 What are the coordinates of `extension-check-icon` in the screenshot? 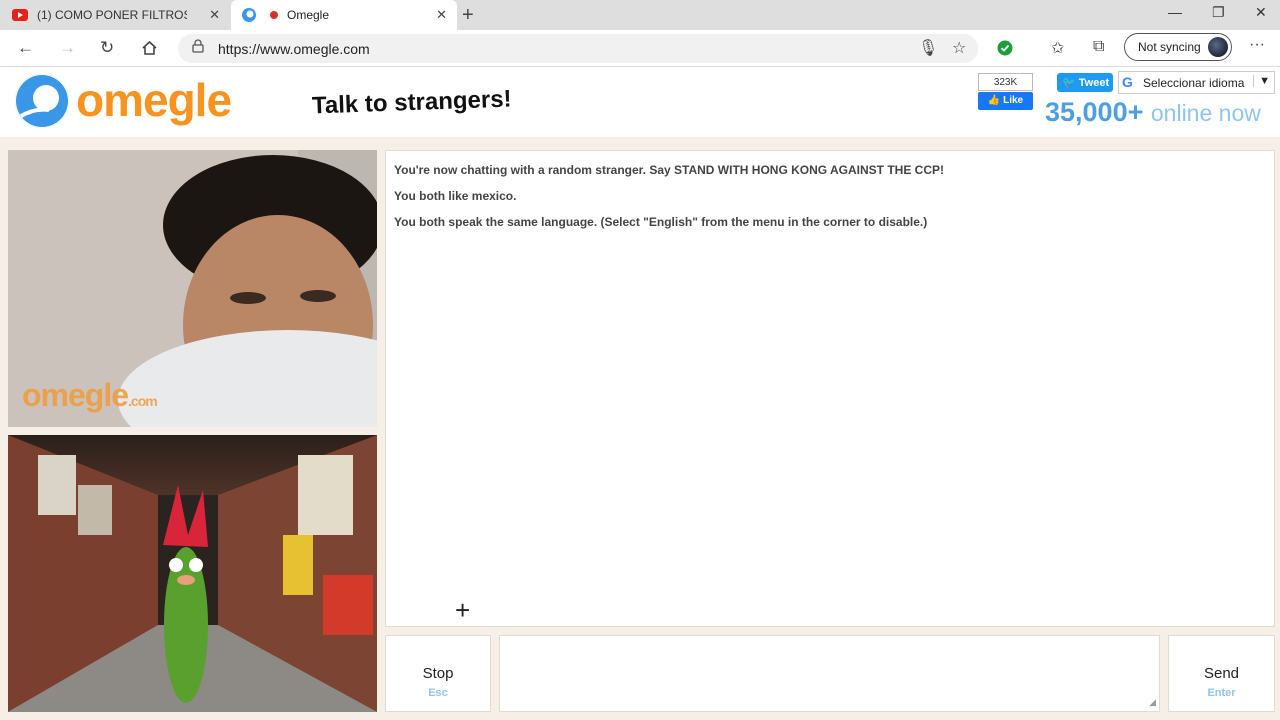 It's located at (1005, 48).